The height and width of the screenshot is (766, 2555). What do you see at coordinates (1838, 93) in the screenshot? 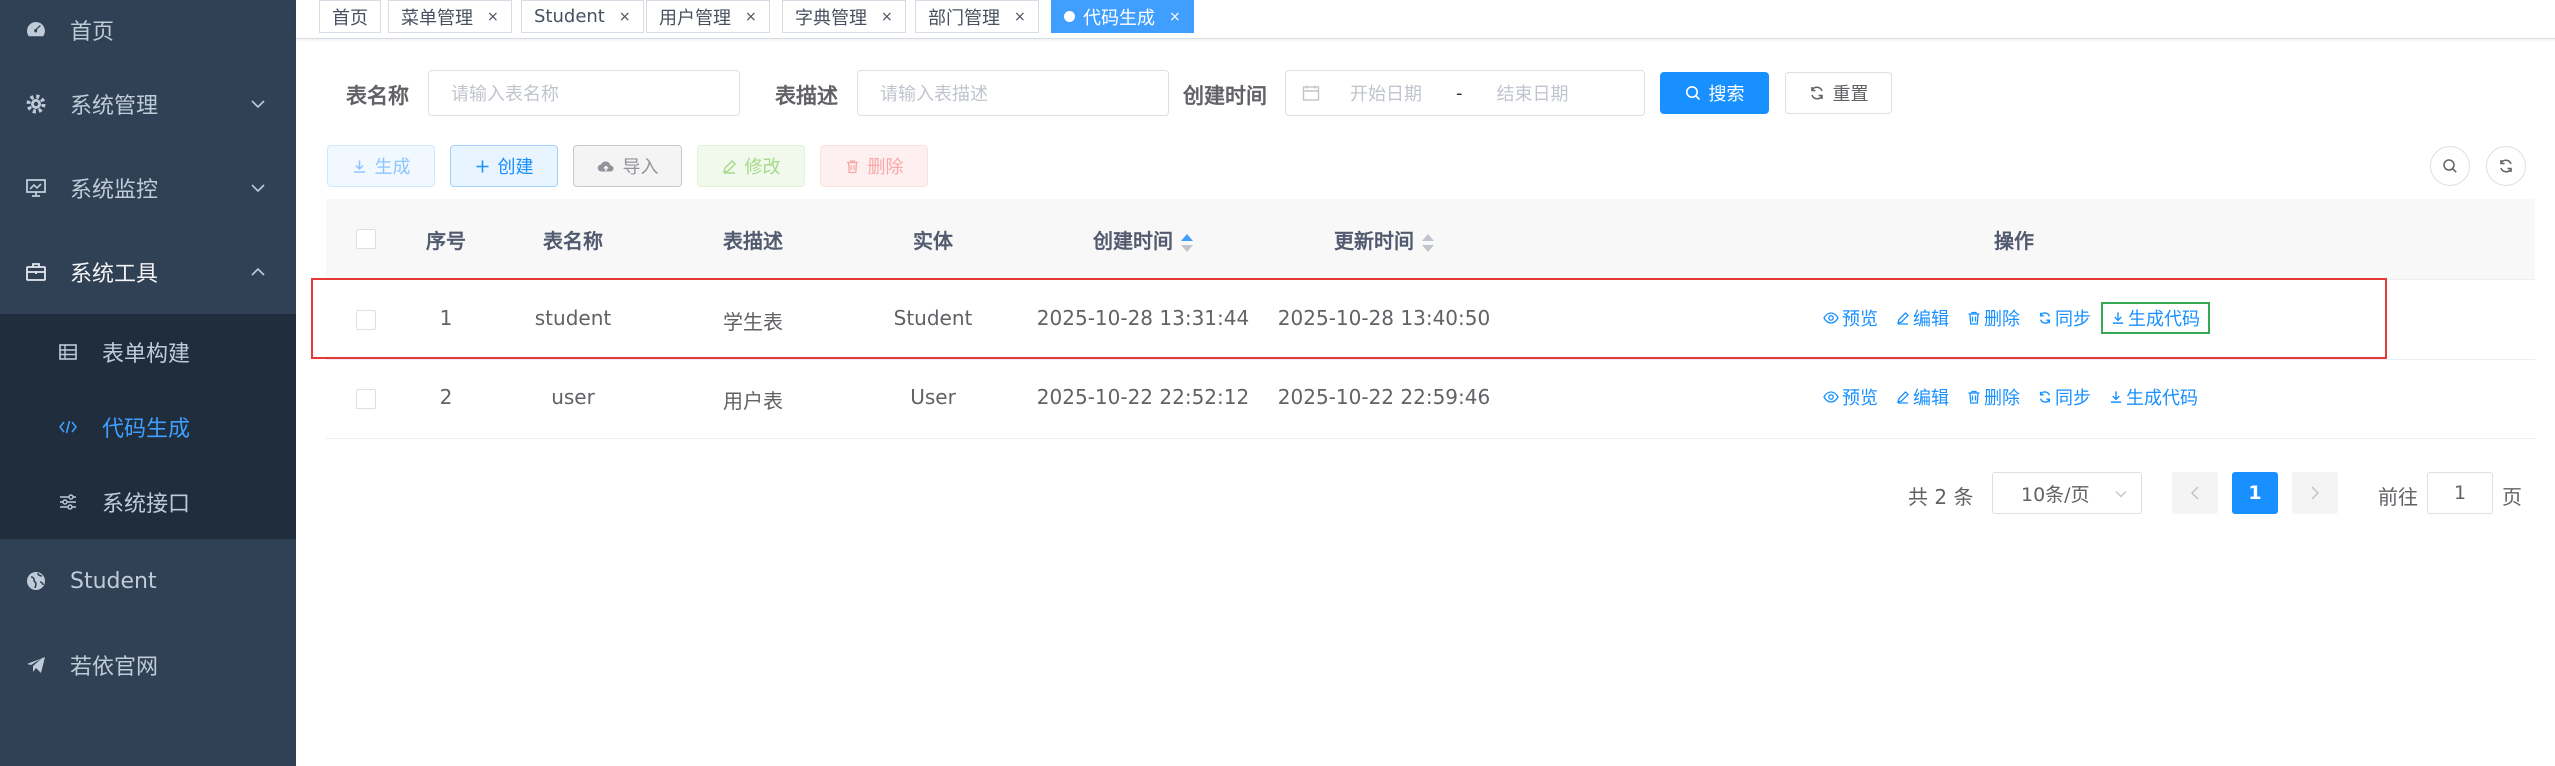
I see `reset-button: 重置` at bounding box center [1838, 93].